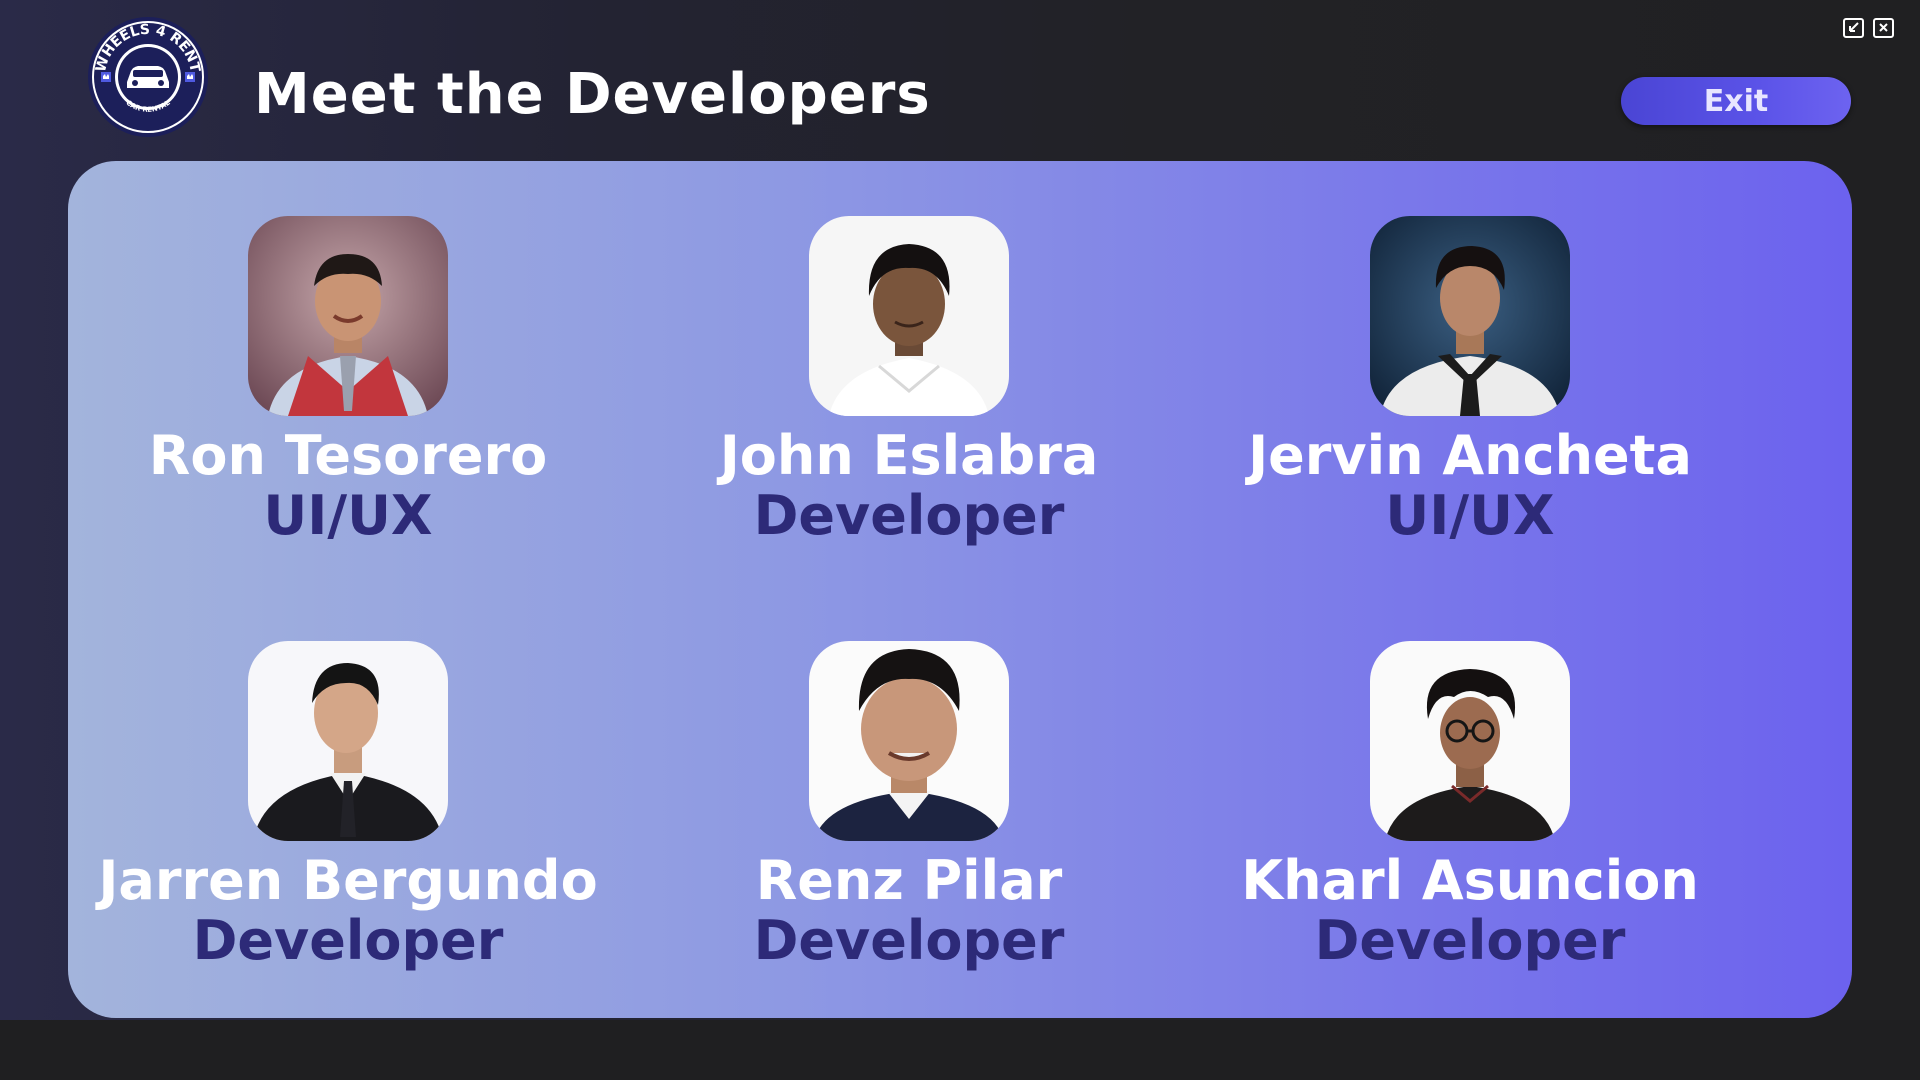 Image resolution: width=1920 pixels, height=1080 pixels. I want to click on developer-name: Ron Tesorero, so click(348, 455).